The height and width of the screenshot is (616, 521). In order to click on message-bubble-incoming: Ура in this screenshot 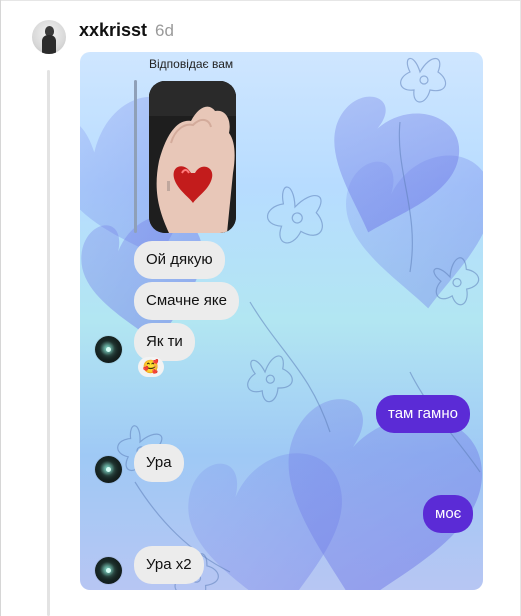, I will do `click(159, 463)`.